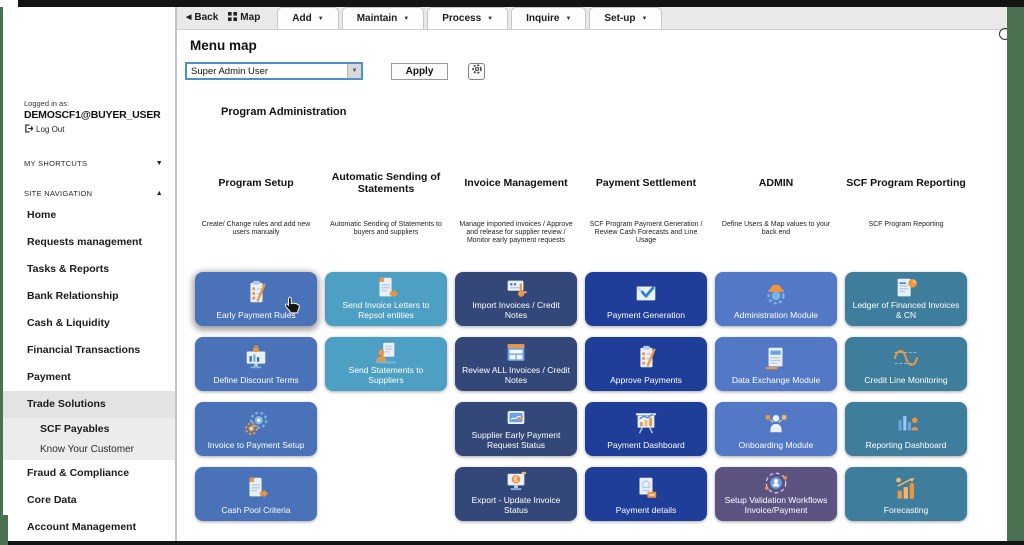  Describe the element at coordinates (386, 310) in the screenshot. I see `tile-label: Send Invoice Letters to Repsol entities` at that location.